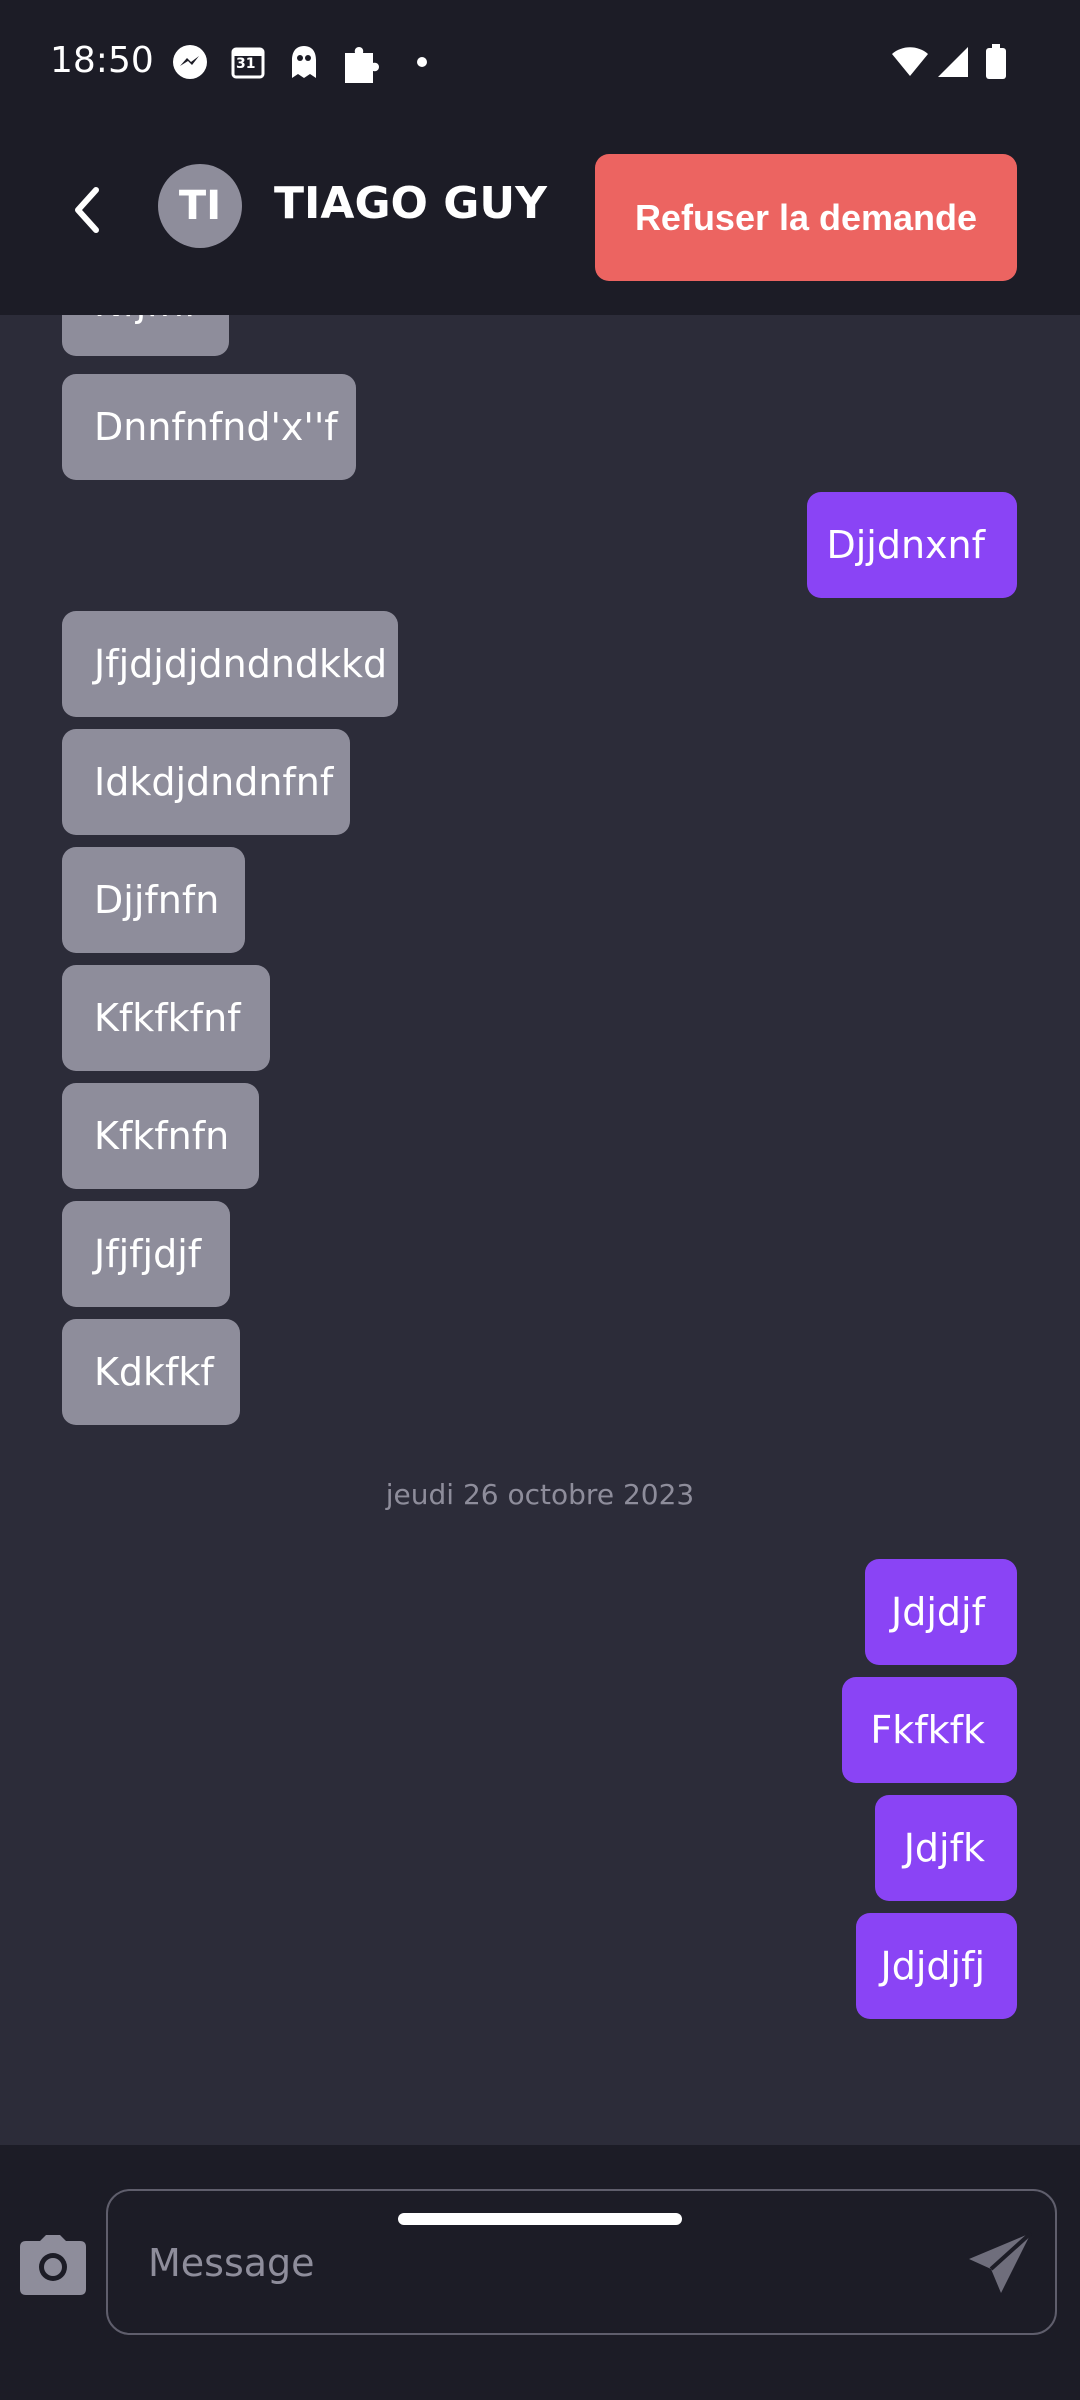 The height and width of the screenshot is (2400, 1080). Describe the element at coordinates (806, 217) in the screenshot. I see `refuse-request-button: Refuser la demande` at that location.